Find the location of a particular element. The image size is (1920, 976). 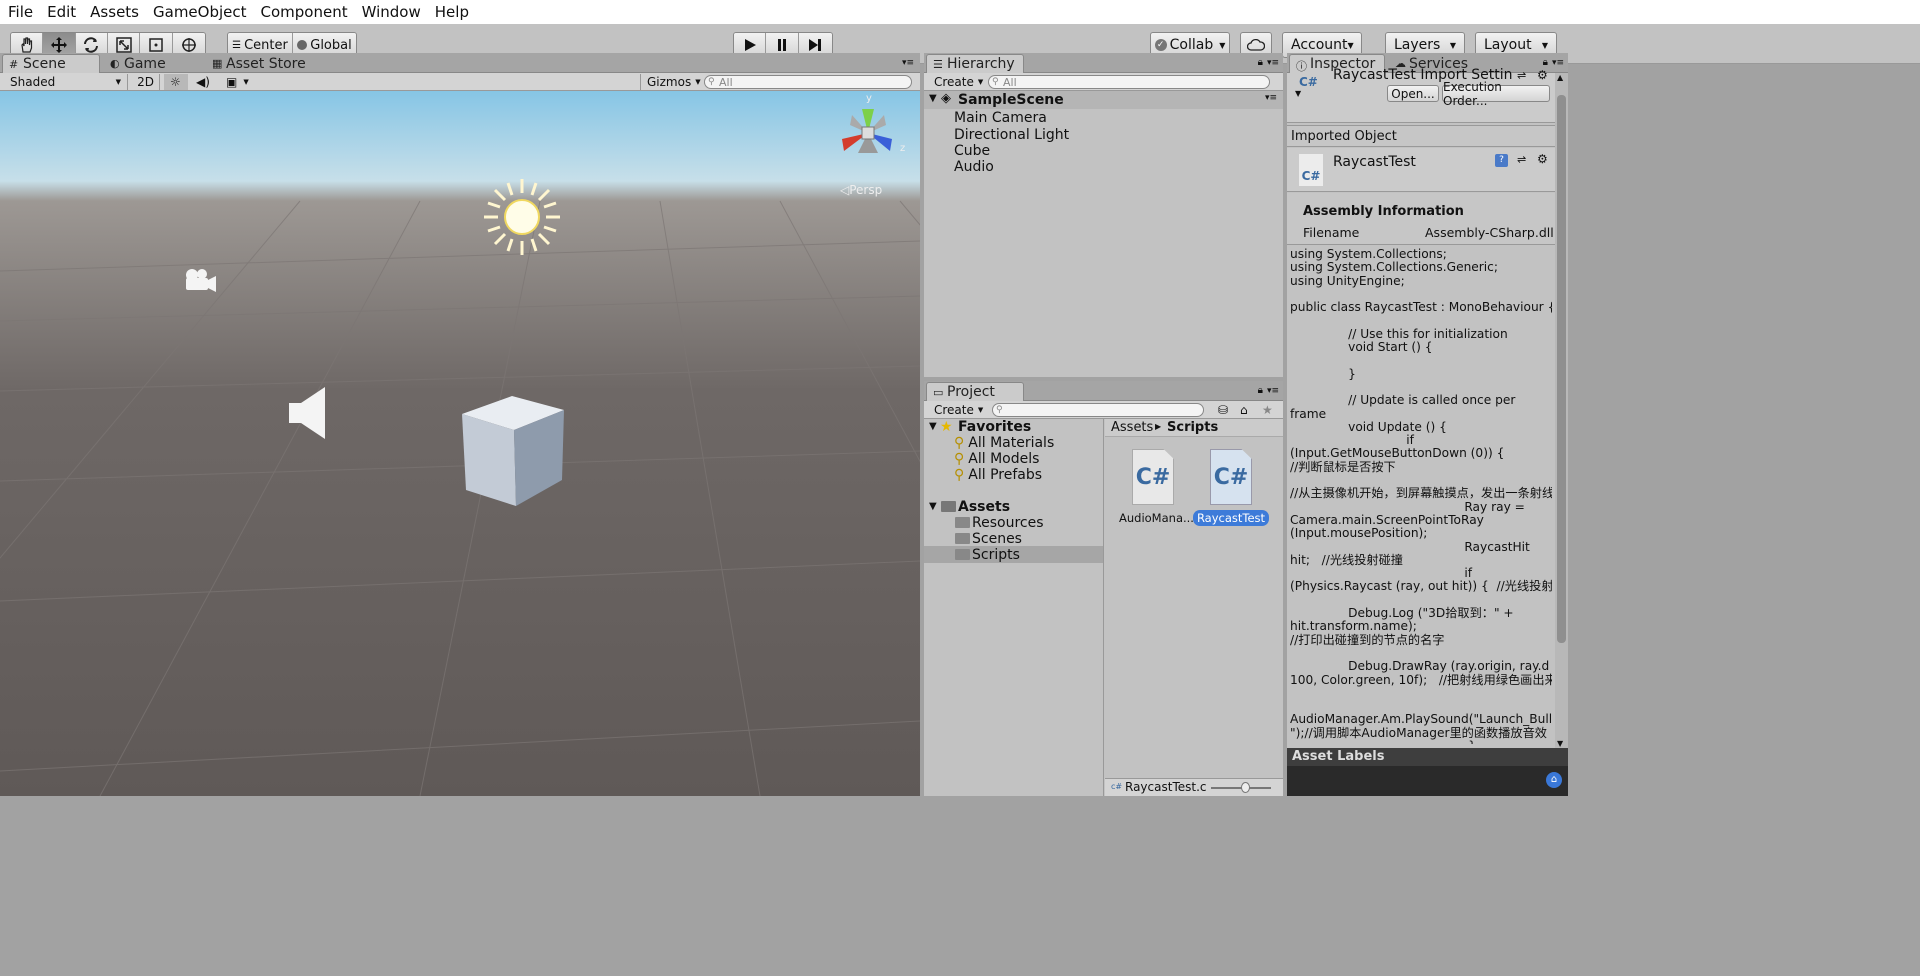

audio-source-icon is located at coordinates (309, 413).